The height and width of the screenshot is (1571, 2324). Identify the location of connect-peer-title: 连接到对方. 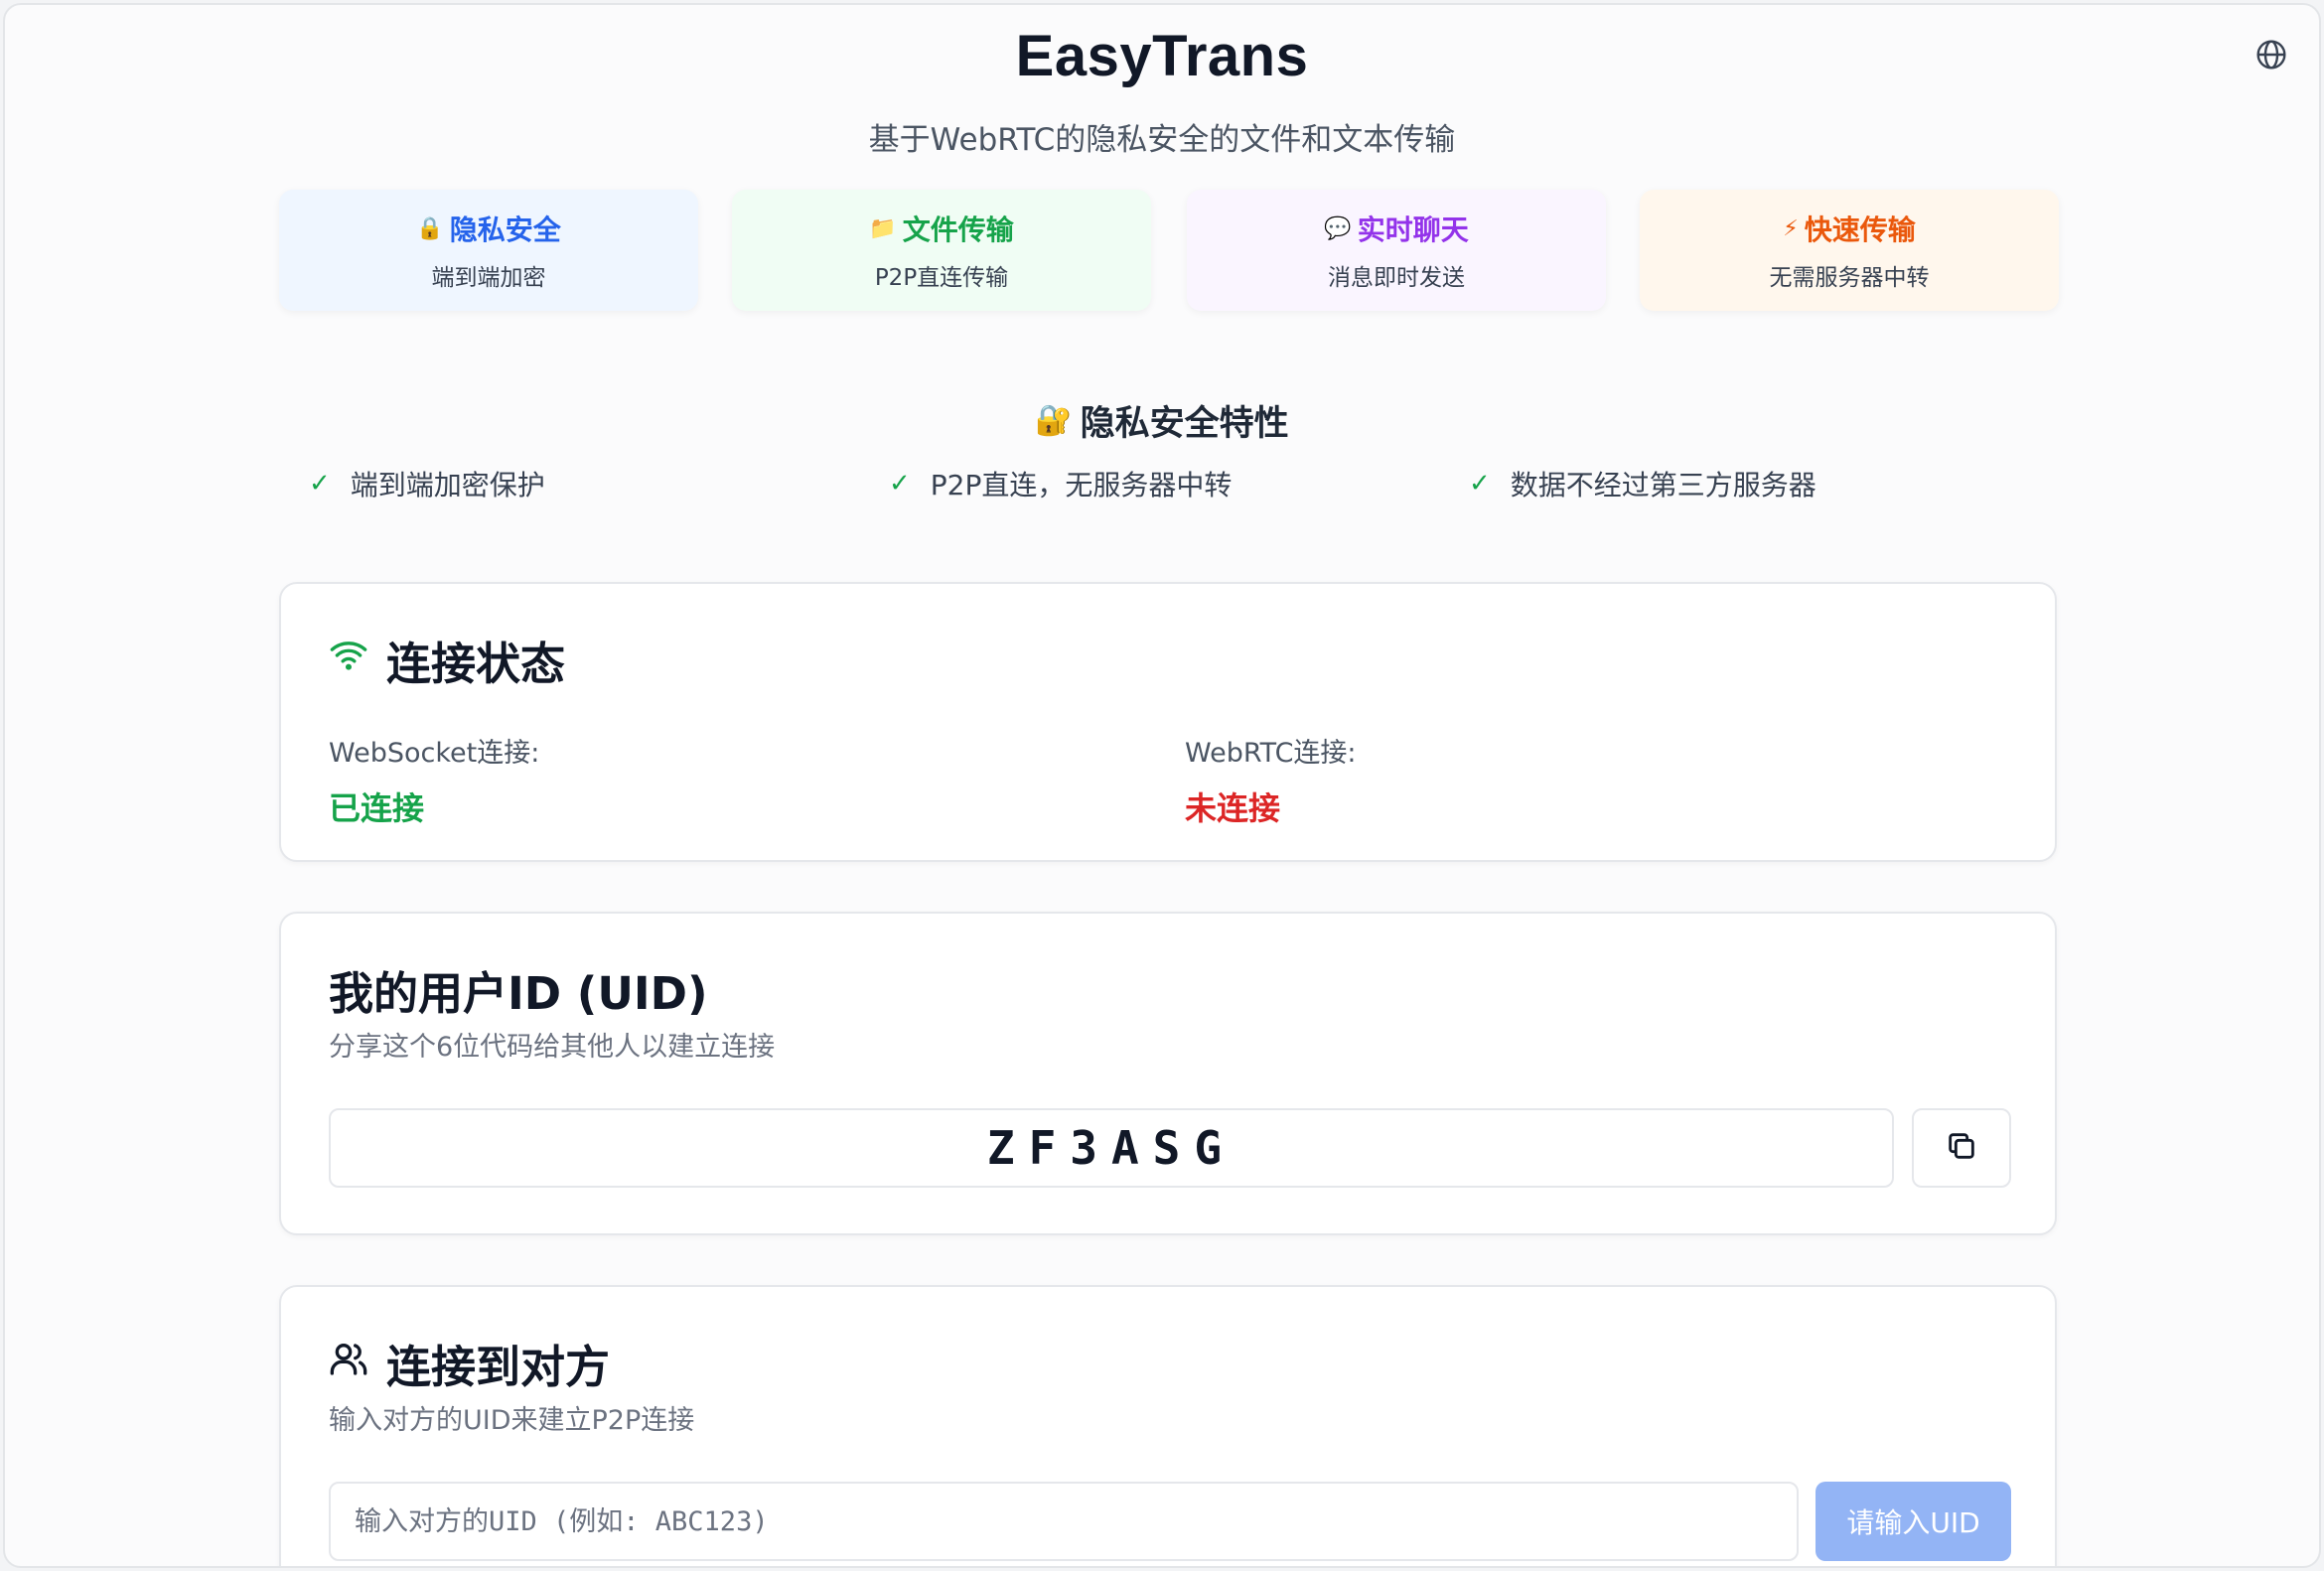
(469, 1363).